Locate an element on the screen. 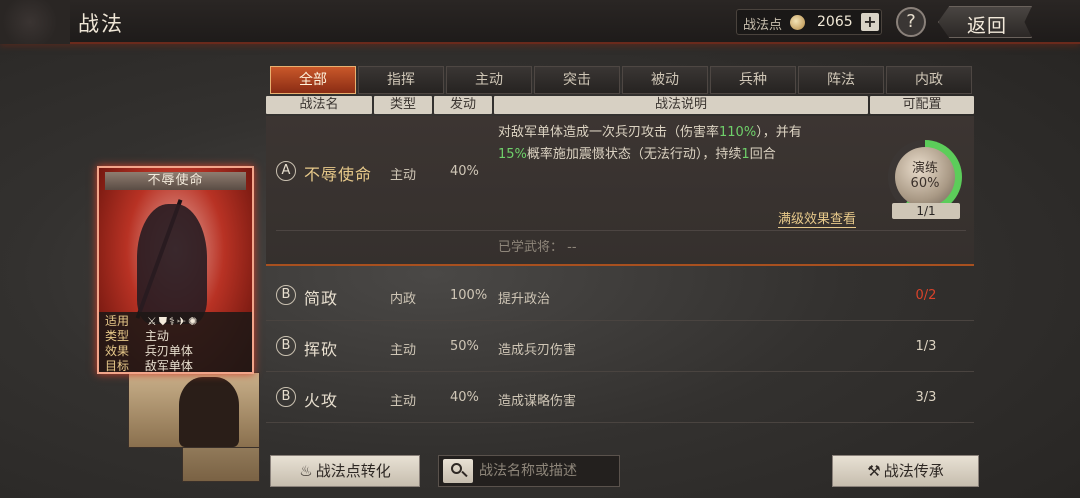  learned-value: -- is located at coordinates (572, 247).